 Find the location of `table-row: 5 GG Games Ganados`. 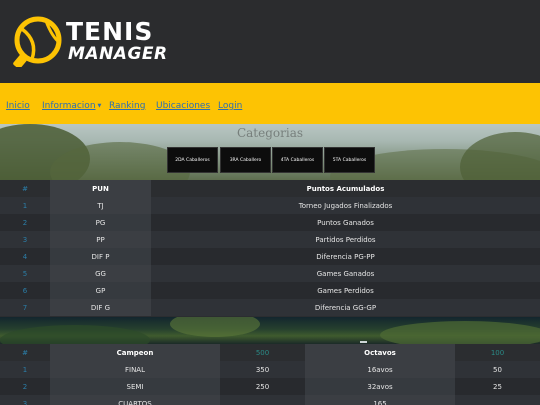

table-row: 5 GG Games Ganados is located at coordinates (270, 273).